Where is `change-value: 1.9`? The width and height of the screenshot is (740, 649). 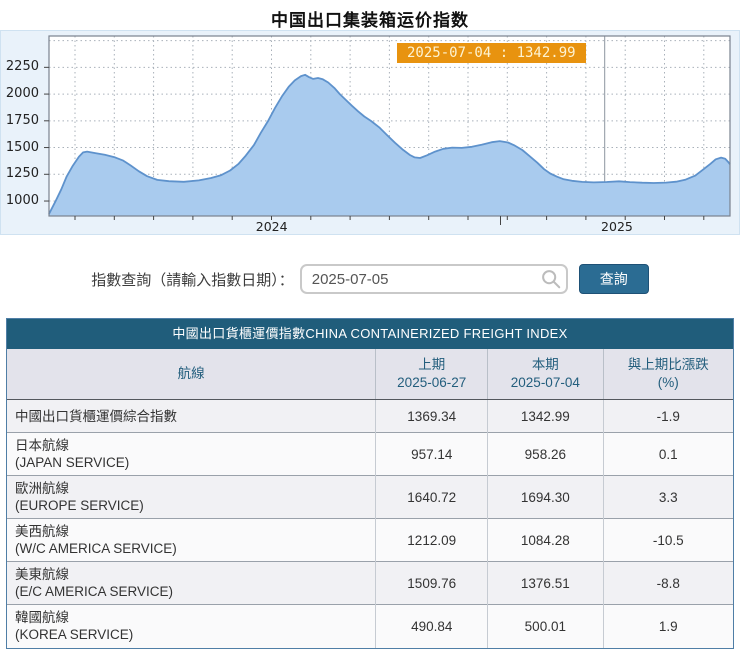 change-value: 1.9 is located at coordinates (667, 626).